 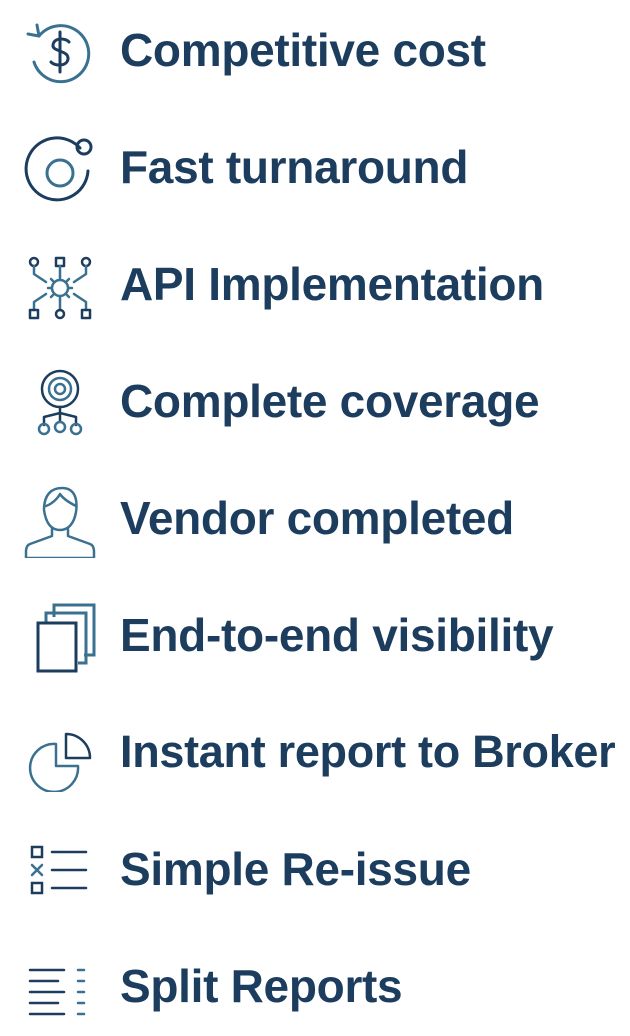 What do you see at coordinates (60, 169) in the screenshot?
I see `fast-turnaround-icon` at bounding box center [60, 169].